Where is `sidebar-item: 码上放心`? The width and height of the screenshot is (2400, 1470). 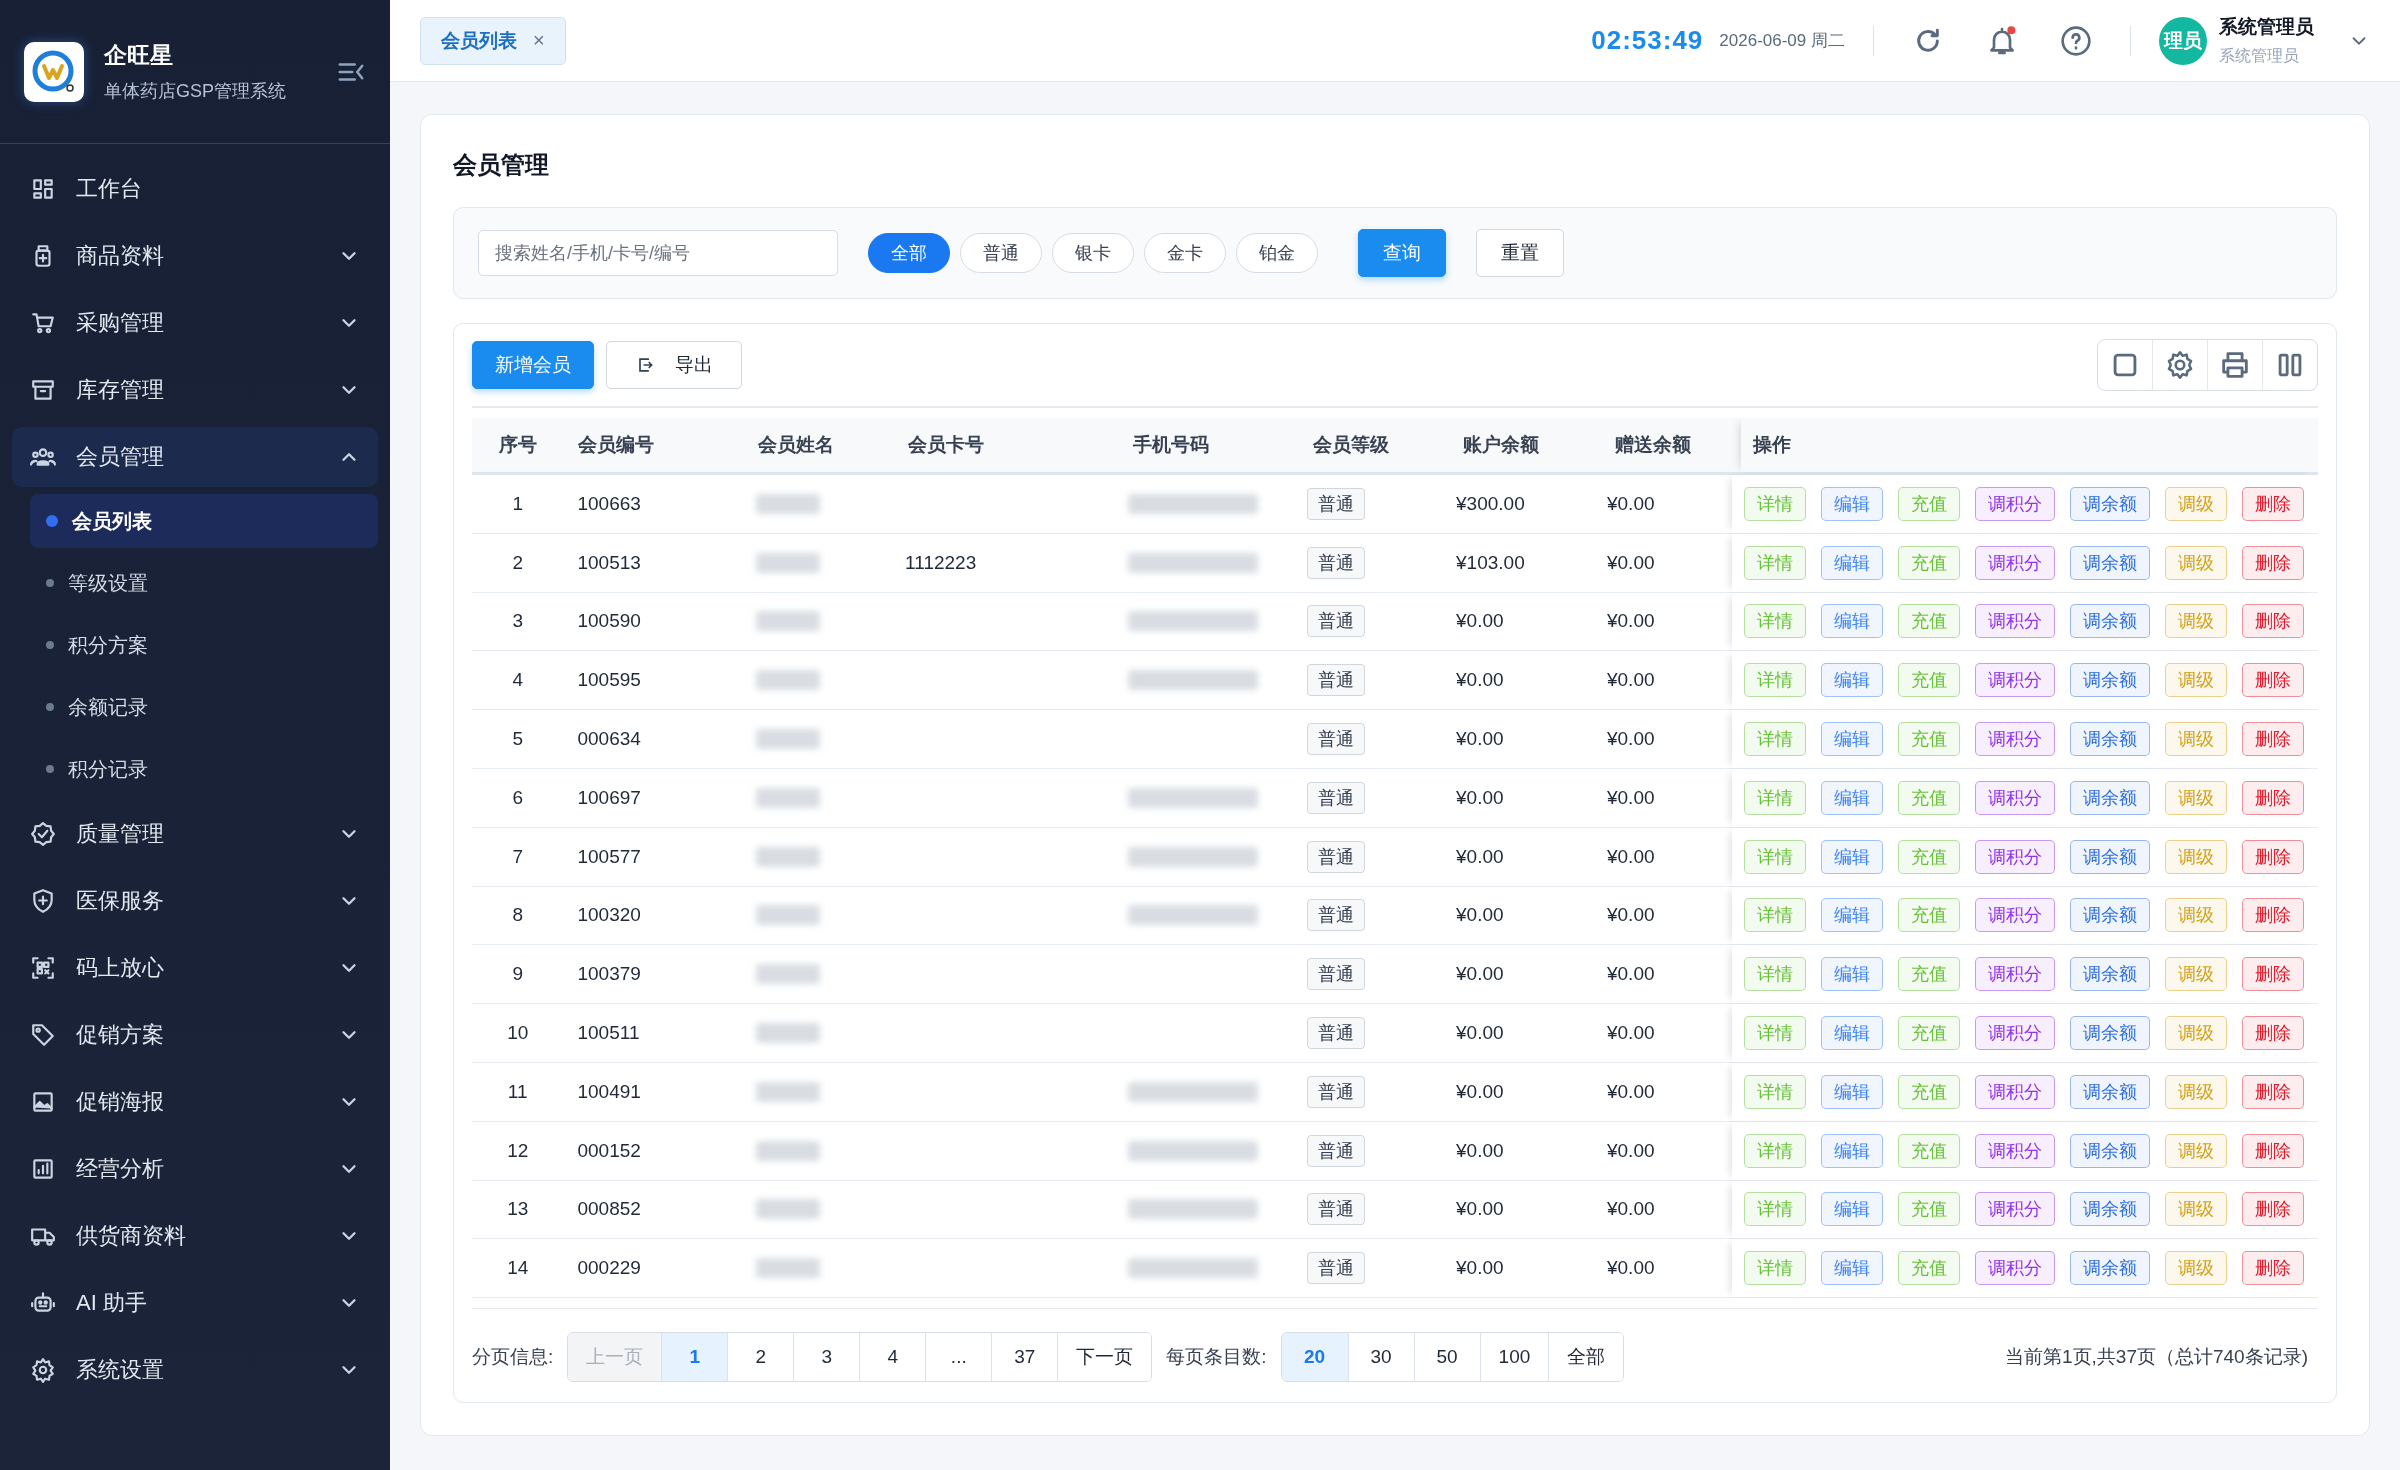
sidebar-item: 码上放心 is located at coordinates (195, 968).